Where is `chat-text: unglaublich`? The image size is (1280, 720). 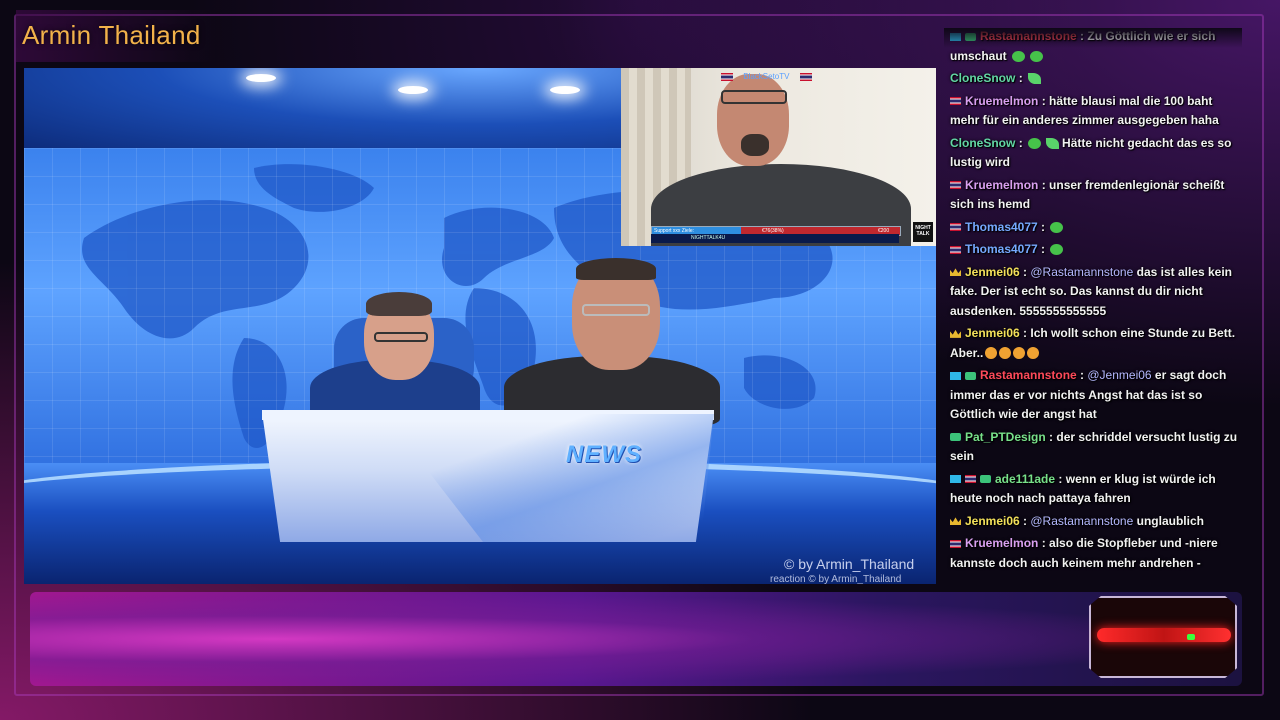 chat-text: unglaublich is located at coordinates (1170, 520).